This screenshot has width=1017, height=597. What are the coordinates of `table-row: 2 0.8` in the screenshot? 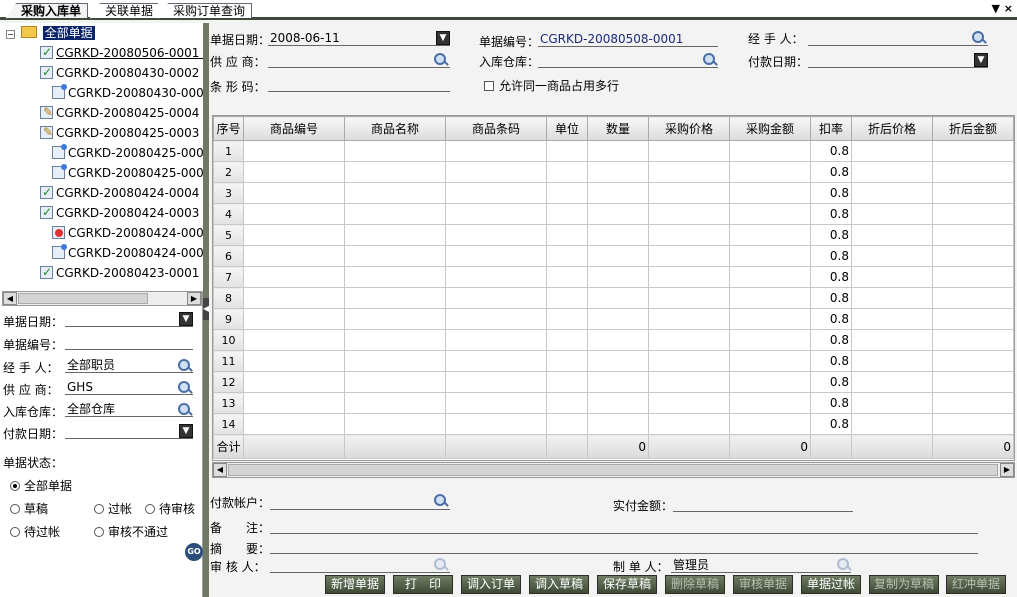 It's located at (613, 172).